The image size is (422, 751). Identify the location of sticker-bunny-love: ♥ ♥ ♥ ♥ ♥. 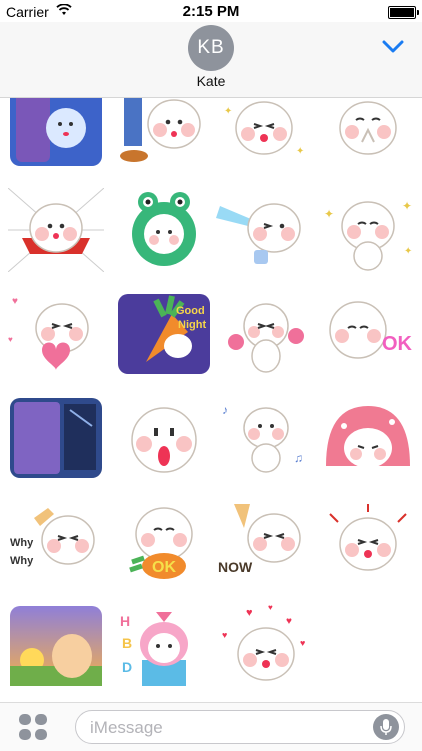
(264, 646).